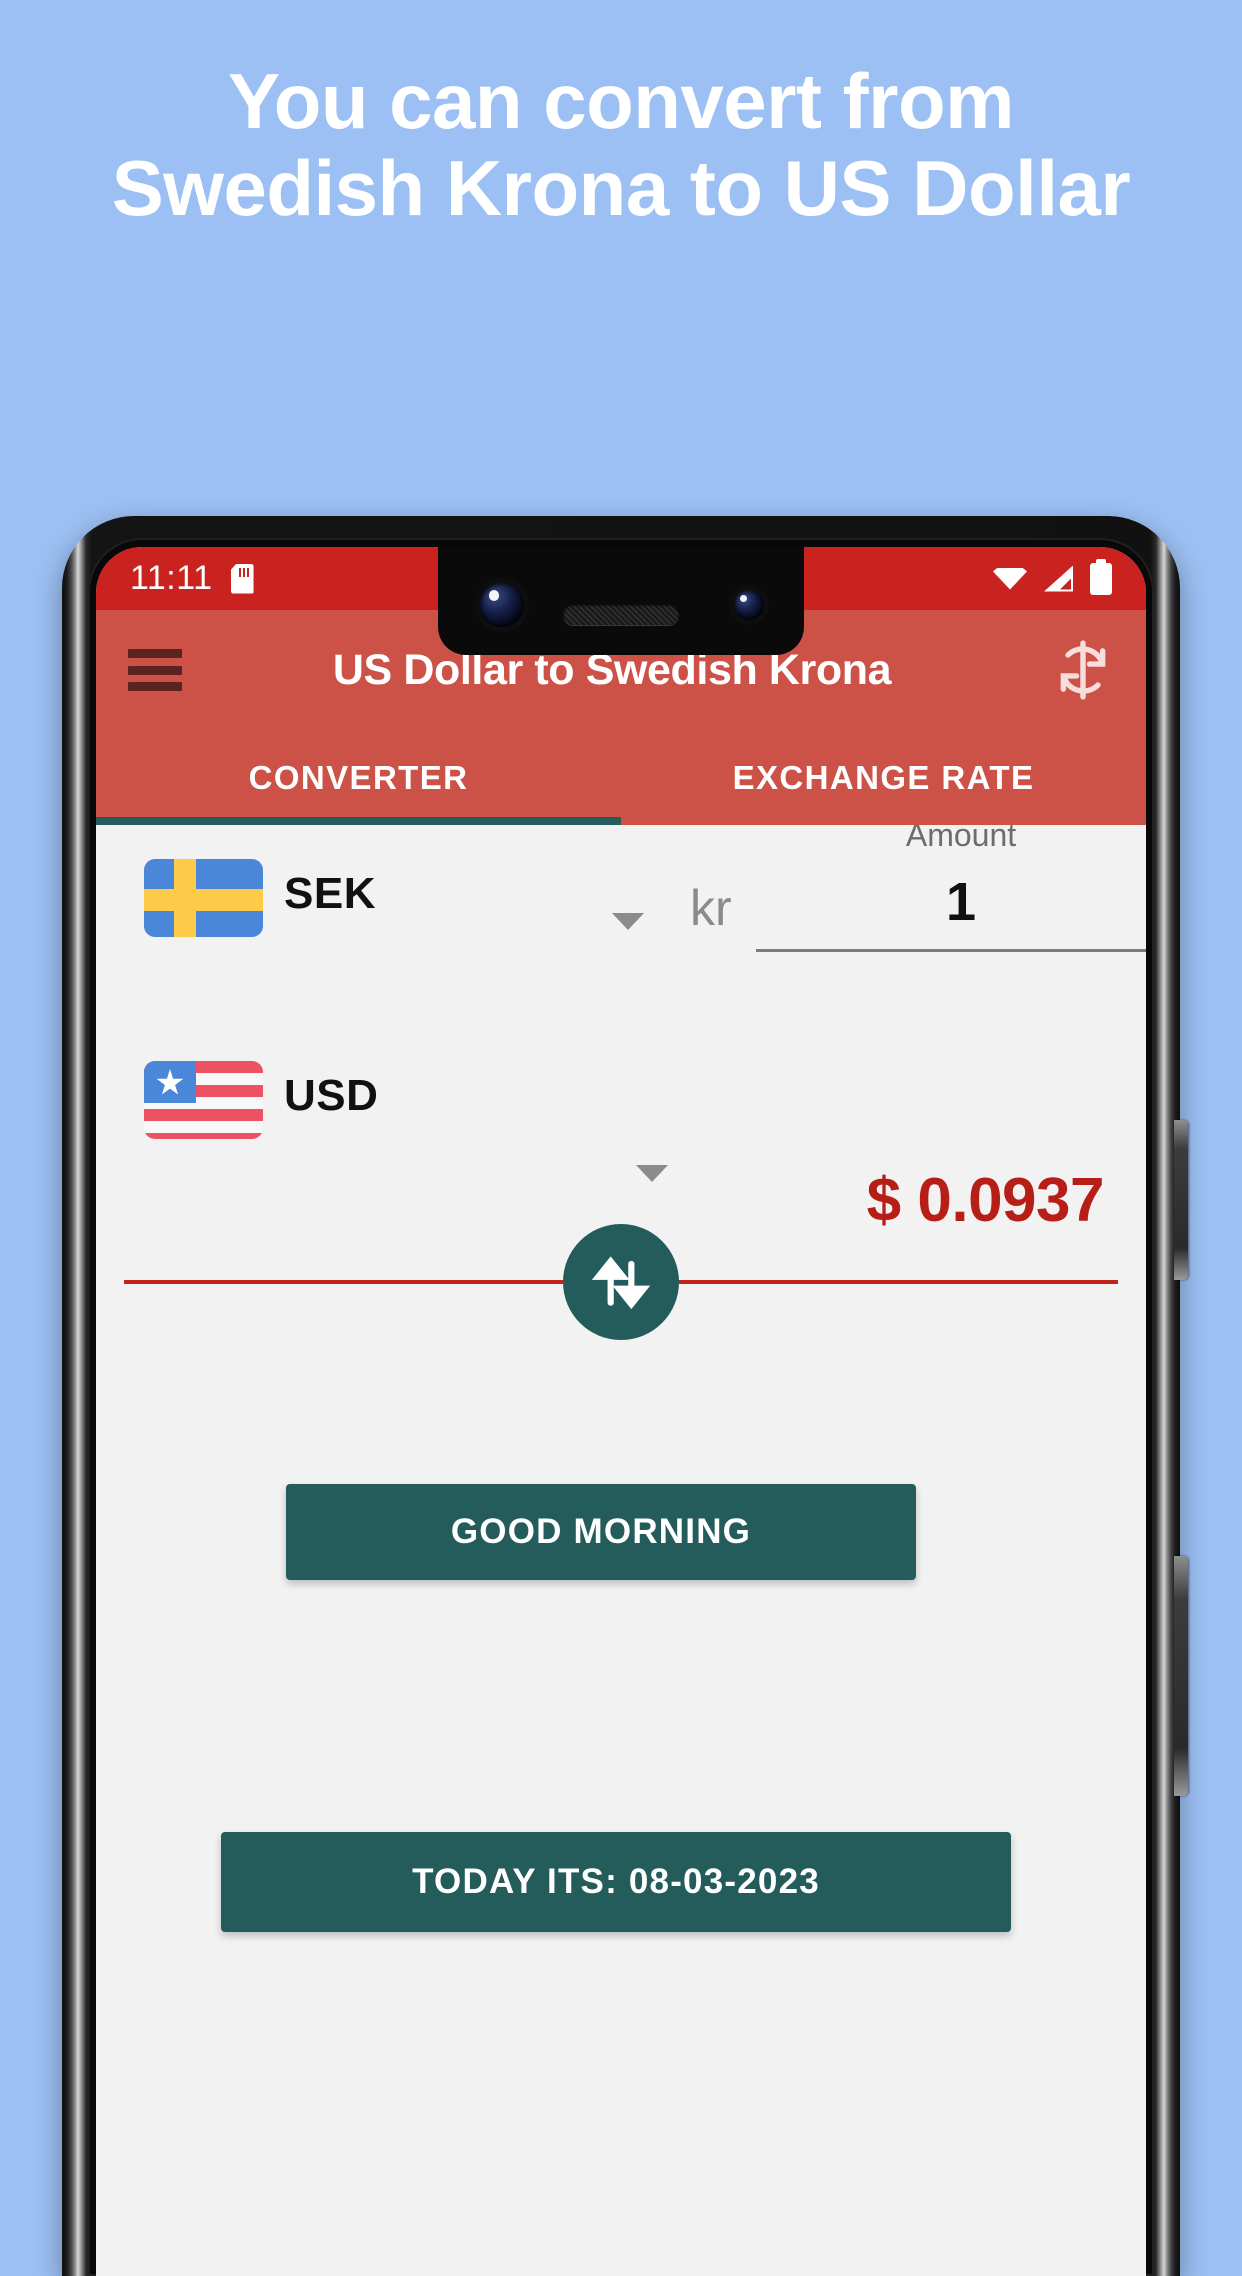 This screenshot has width=1242, height=2276. I want to click on earpiece-speaker-icon, so click(621, 614).